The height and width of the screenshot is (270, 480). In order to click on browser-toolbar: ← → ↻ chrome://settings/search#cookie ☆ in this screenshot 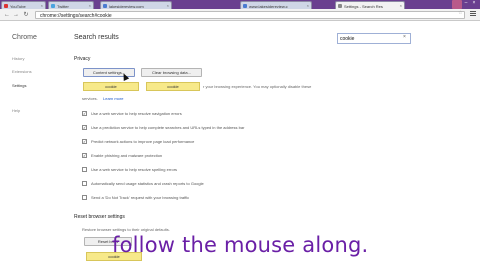, I will do `click(240, 15)`.